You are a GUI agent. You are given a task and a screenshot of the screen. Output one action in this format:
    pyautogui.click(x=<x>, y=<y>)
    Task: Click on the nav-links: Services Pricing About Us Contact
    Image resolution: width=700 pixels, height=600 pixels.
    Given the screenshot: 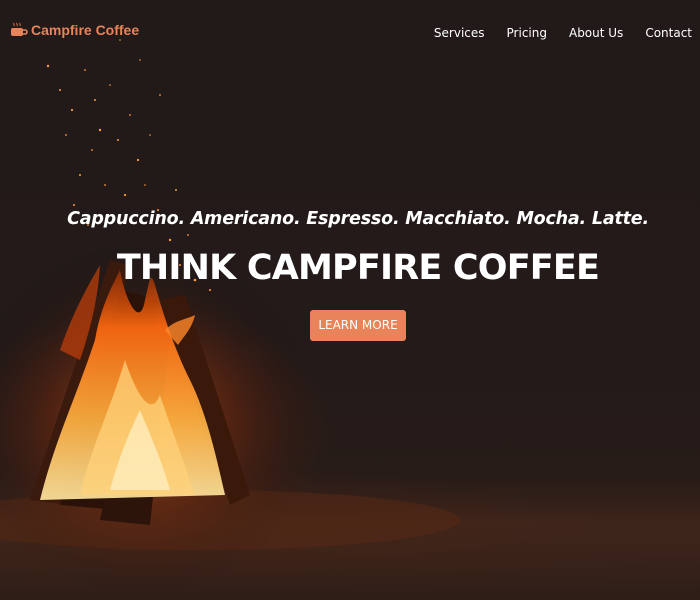 What is the action you would take?
    pyautogui.click(x=552, y=33)
    